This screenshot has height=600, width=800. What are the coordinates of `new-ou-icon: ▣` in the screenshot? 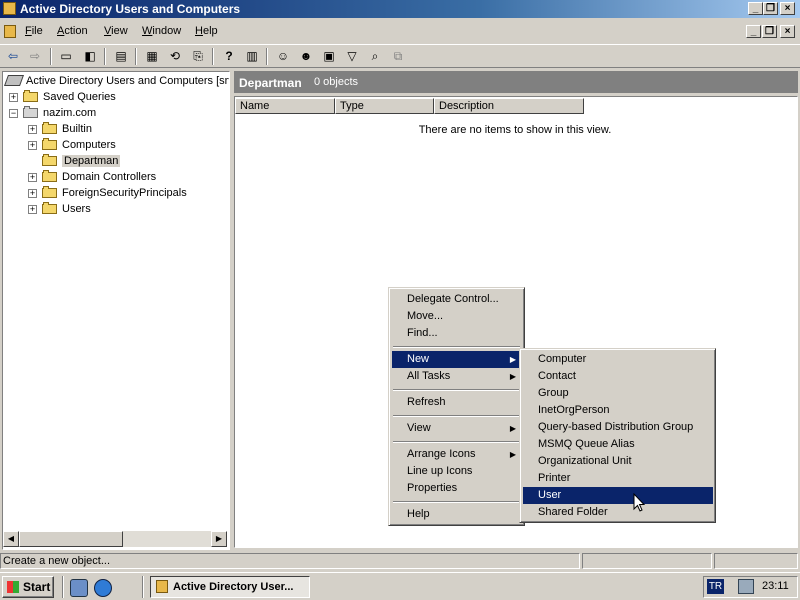 It's located at (329, 56).